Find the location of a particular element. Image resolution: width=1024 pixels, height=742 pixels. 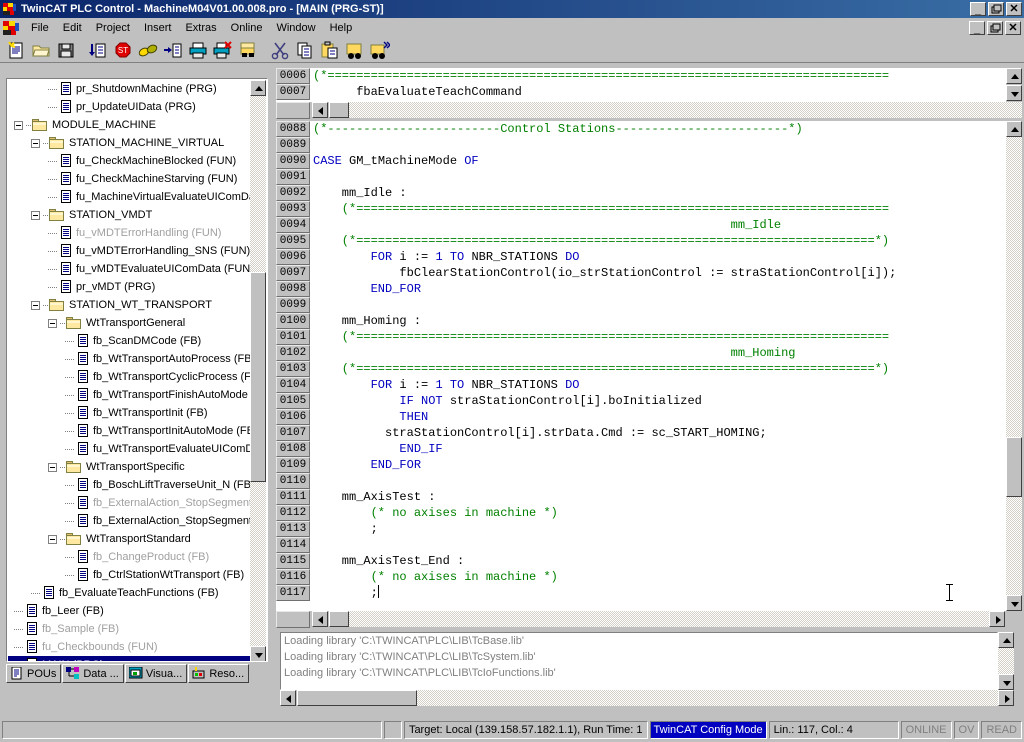

code-line: 0089 is located at coordinates (641, 145).